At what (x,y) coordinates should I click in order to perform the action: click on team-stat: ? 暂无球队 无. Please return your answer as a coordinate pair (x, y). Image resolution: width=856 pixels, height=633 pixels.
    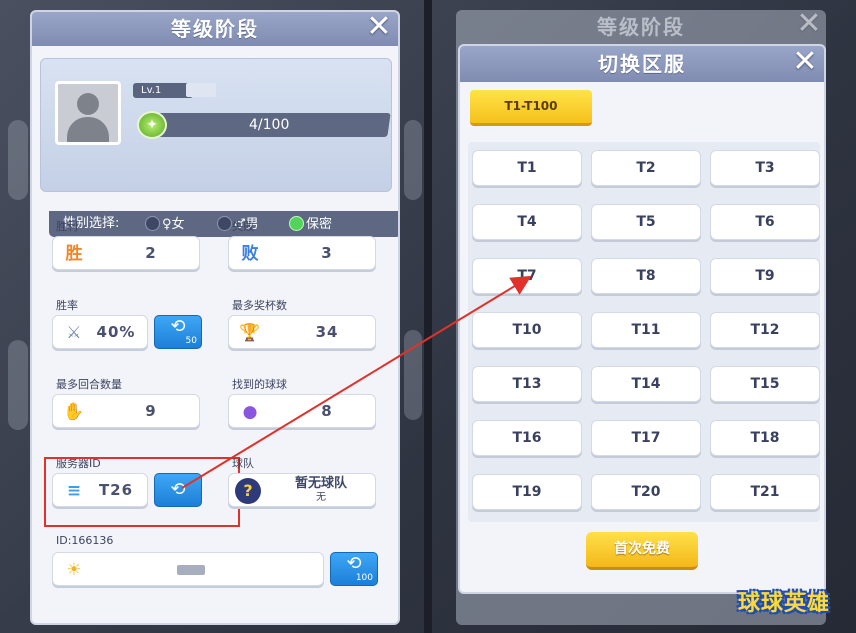
    Looking at the image, I should click on (302, 490).